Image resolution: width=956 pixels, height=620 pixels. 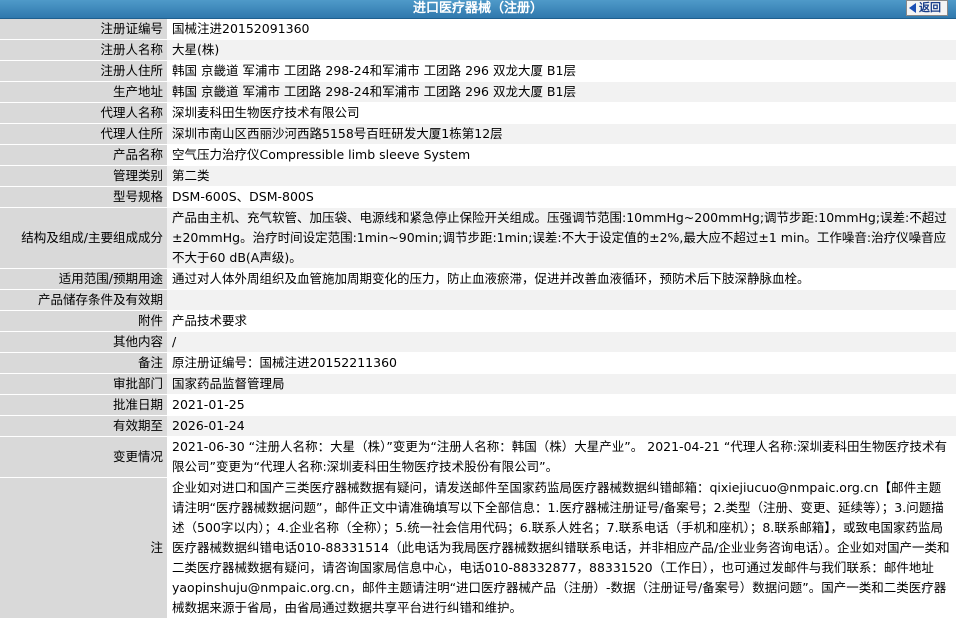 What do you see at coordinates (83, 300) in the screenshot?
I see `field-label: 产品储存条件及有效期` at bounding box center [83, 300].